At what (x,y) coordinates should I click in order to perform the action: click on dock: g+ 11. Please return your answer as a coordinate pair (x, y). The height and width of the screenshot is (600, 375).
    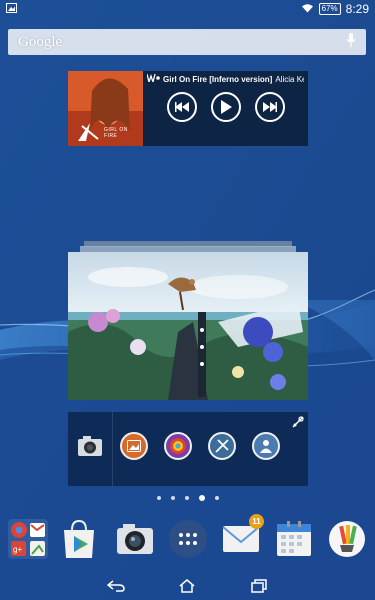
    Looking at the image, I should click on (187, 541).